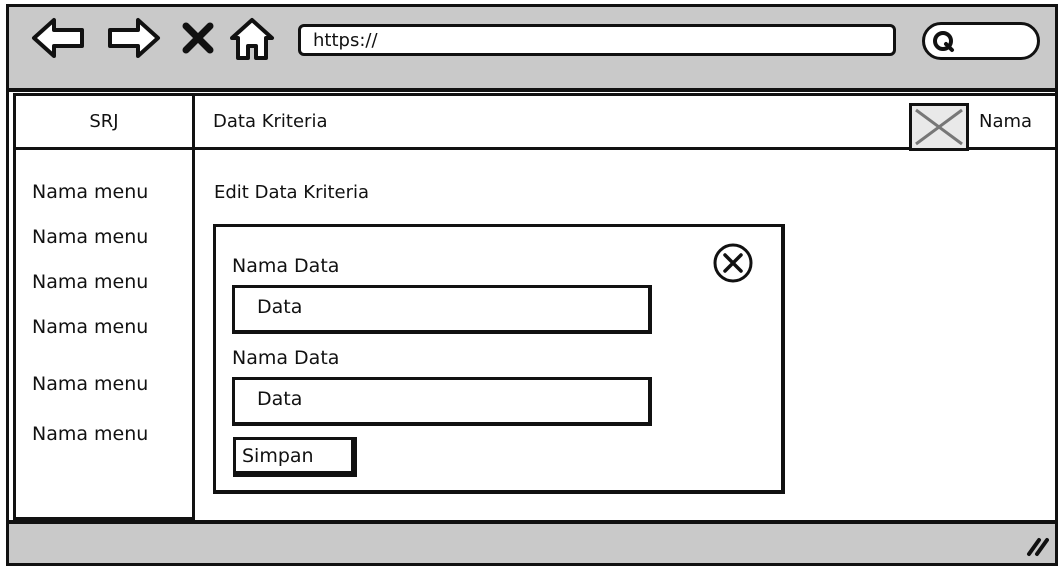 This screenshot has width=1058, height=568. Describe the element at coordinates (442, 309) in the screenshot. I see `nama-data-field-1: Data` at that location.